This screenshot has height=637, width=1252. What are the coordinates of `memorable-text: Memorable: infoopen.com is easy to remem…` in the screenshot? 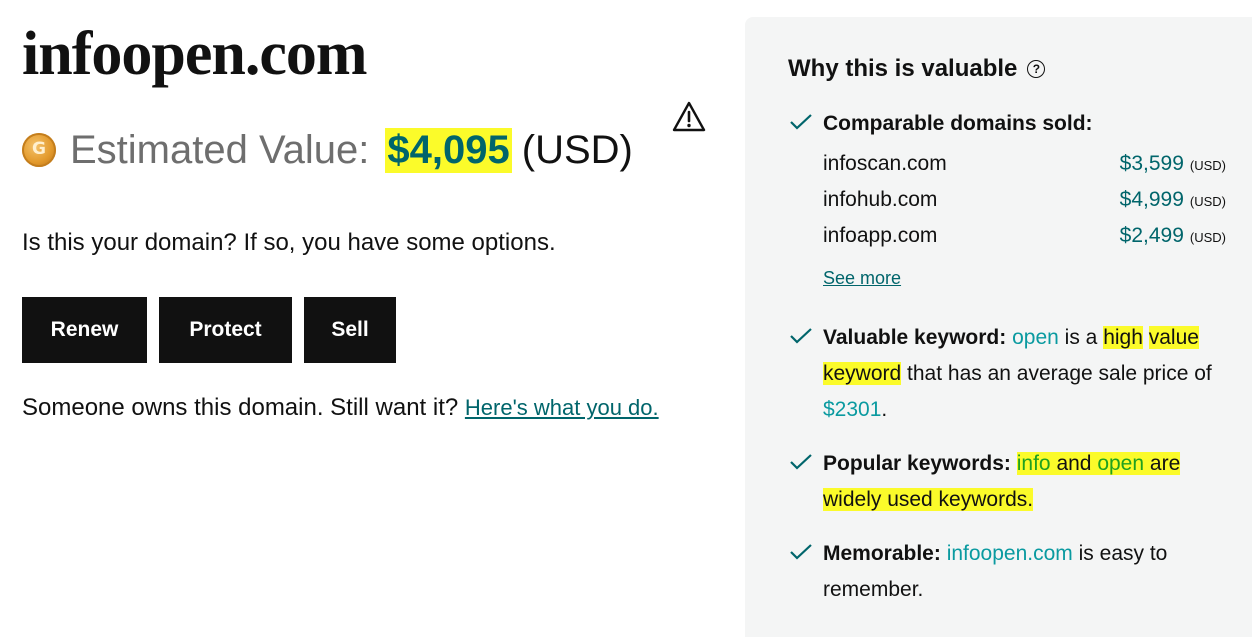 It's located at (1033, 572).